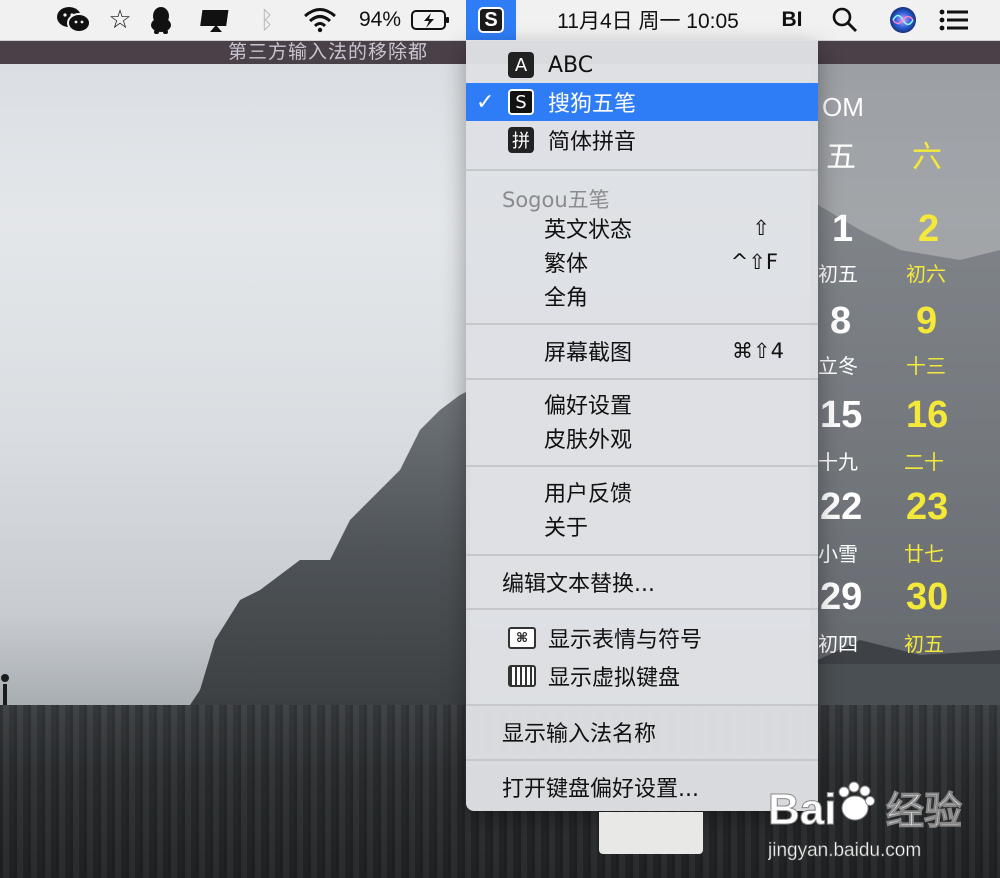 The image size is (1000, 878). What do you see at coordinates (926, 366) in the screenshot?
I see `calendar-lunar: 十三` at bounding box center [926, 366].